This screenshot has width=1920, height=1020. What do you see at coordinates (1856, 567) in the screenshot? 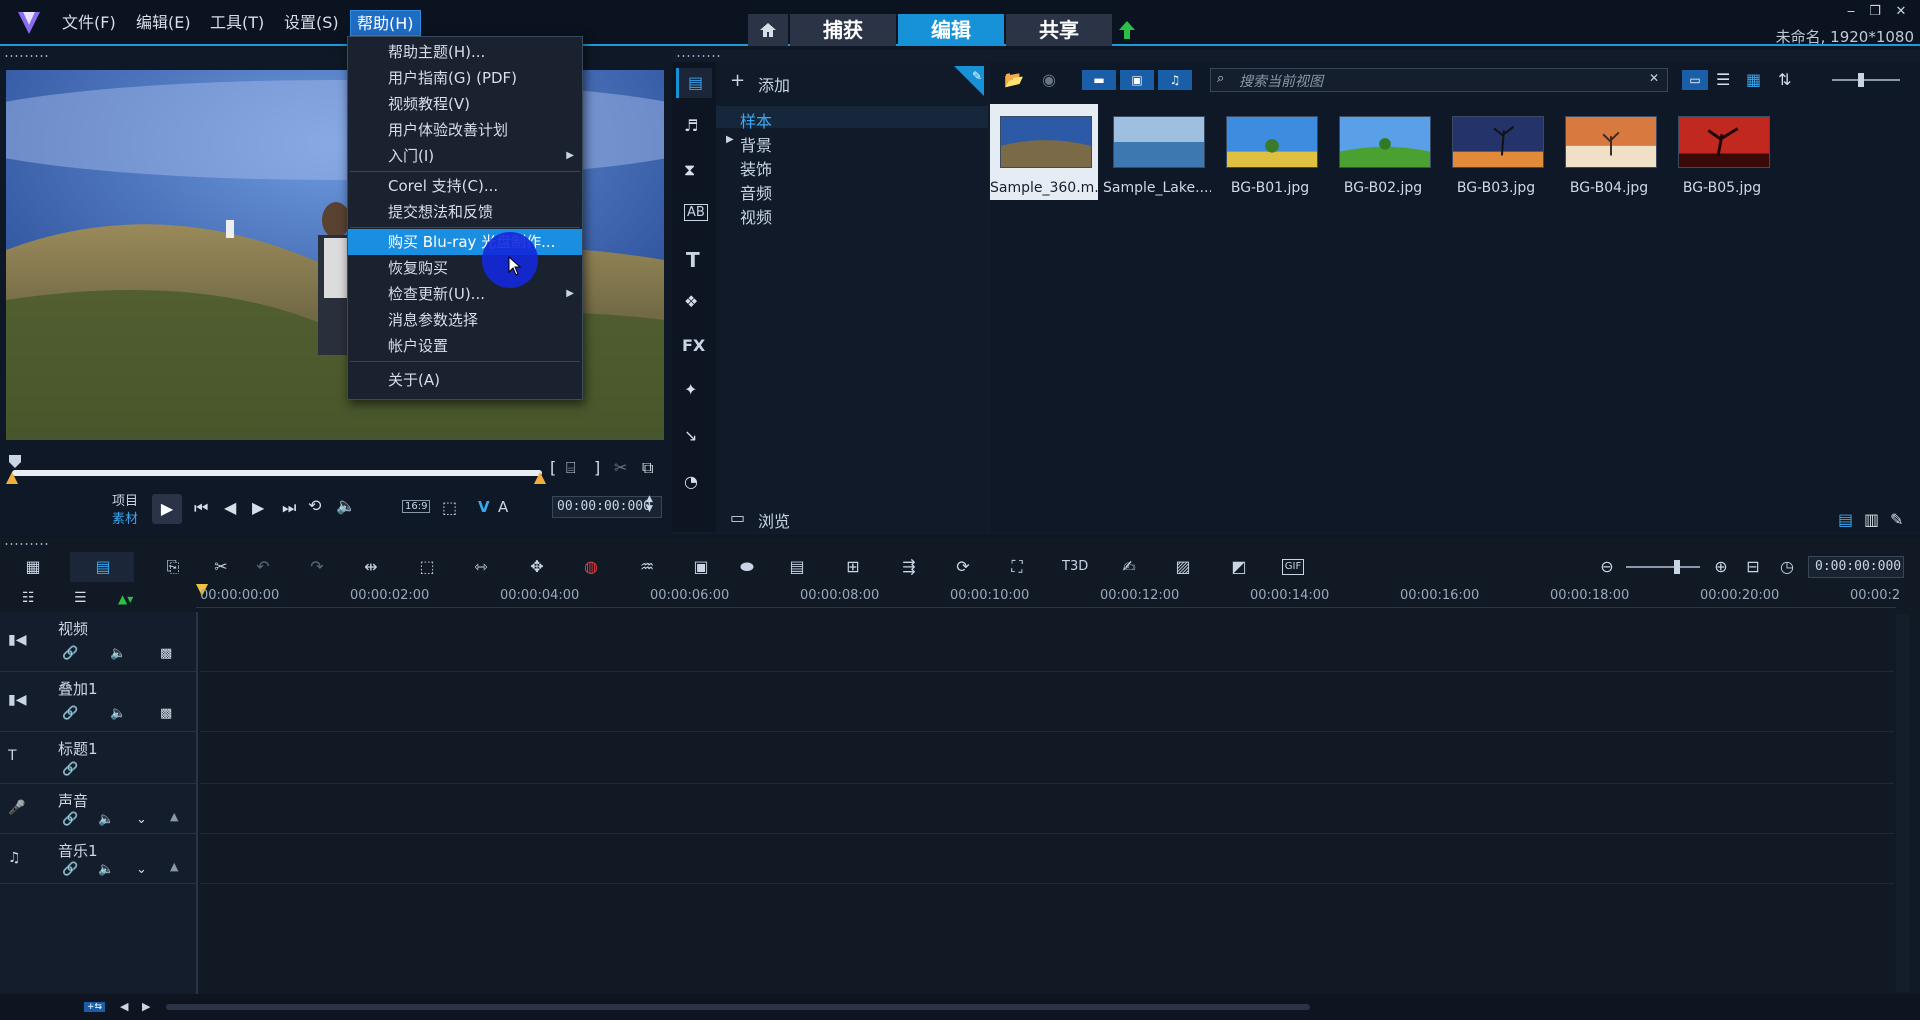
I see `timeline-timecode: 0:00:00:000` at bounding box center [1856, 567].